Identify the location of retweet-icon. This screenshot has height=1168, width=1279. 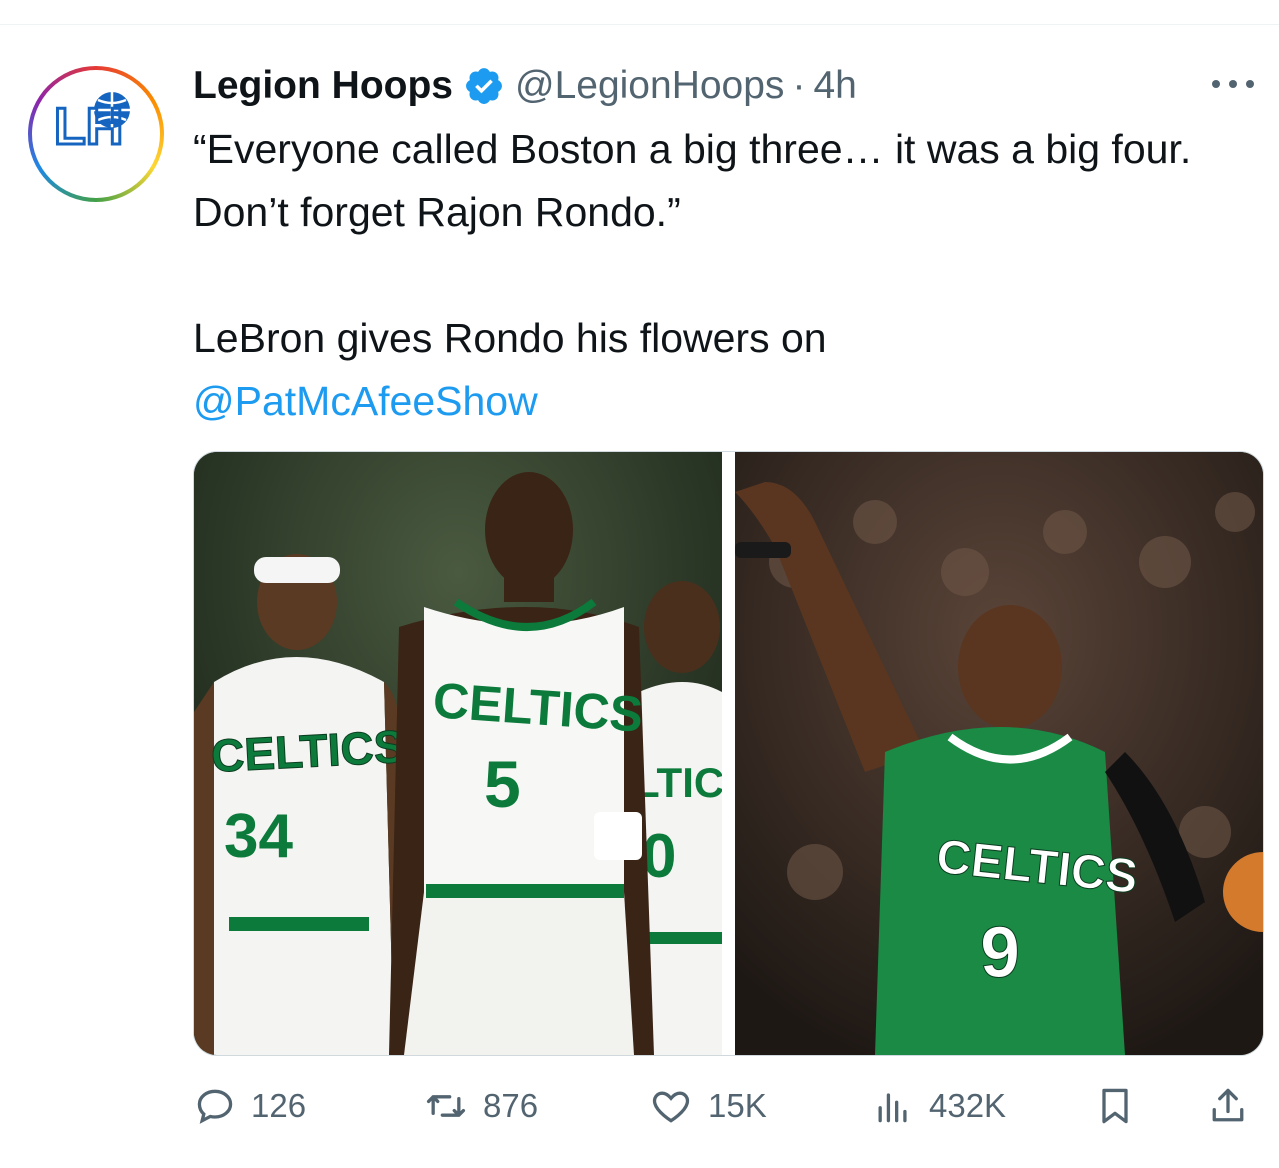
(446, 1106).